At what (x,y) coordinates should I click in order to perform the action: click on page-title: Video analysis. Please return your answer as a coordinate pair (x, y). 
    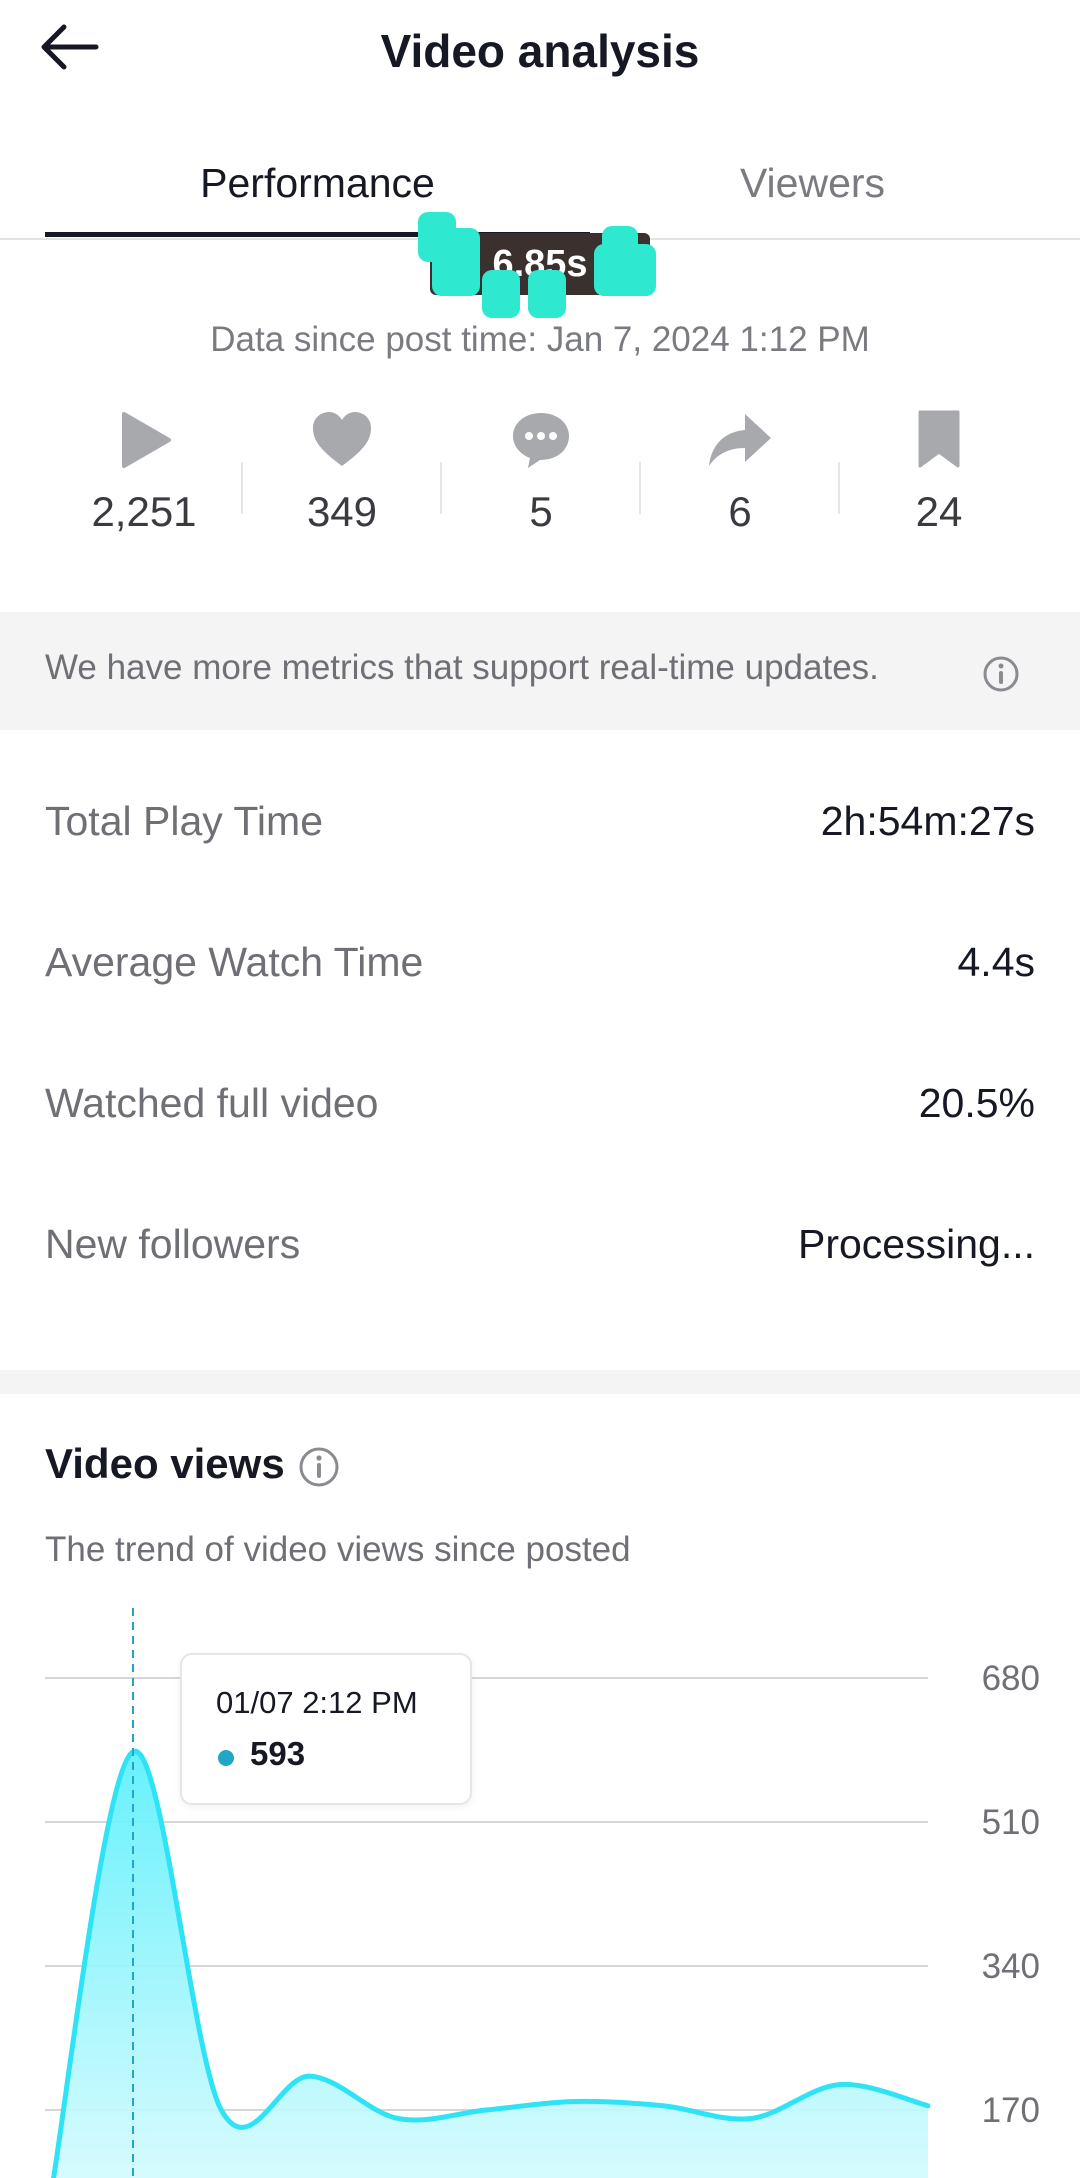
    Looking at the image, I should click on (540, 51).